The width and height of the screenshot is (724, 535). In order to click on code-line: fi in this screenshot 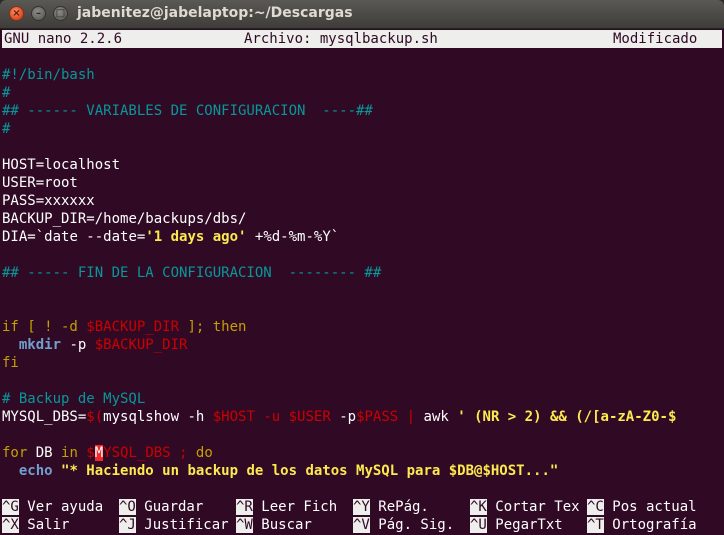, I will do `click(10, 363)`.